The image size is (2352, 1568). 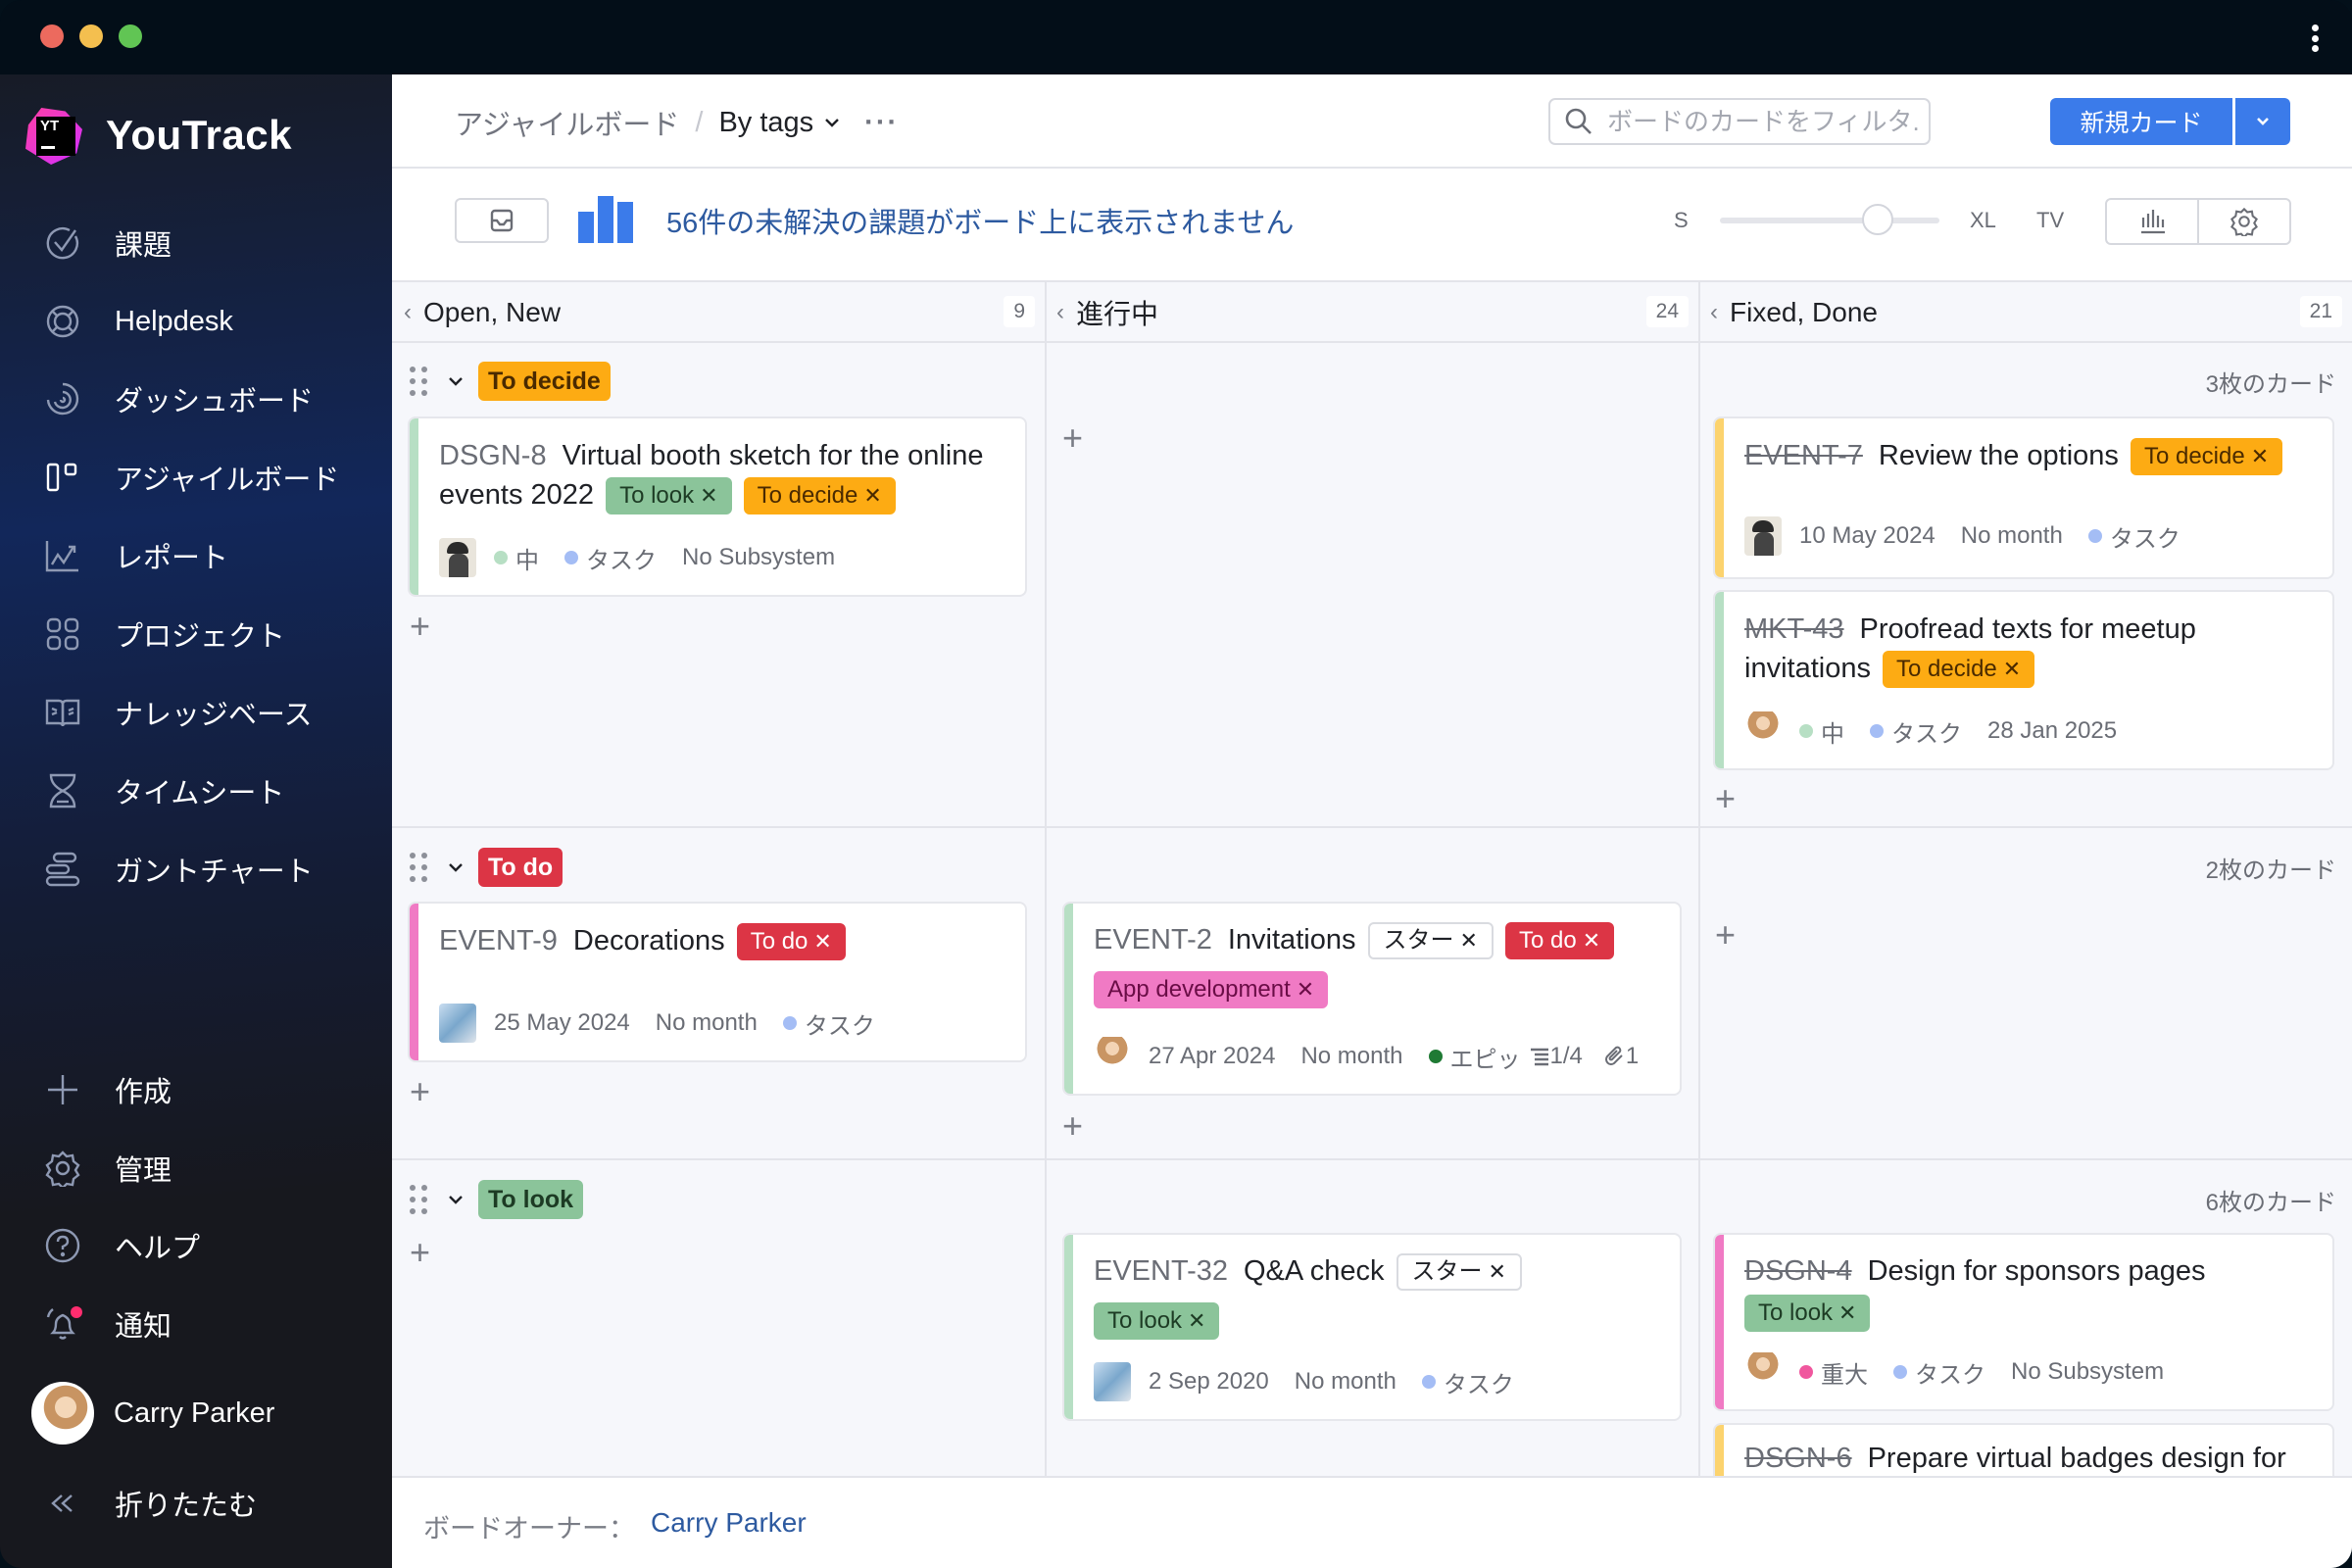 What do you see at coordinates (1798, 1271) in the screenshot?
I see `issue-id: DSGN-4` at bounding box center [1798, 1271].